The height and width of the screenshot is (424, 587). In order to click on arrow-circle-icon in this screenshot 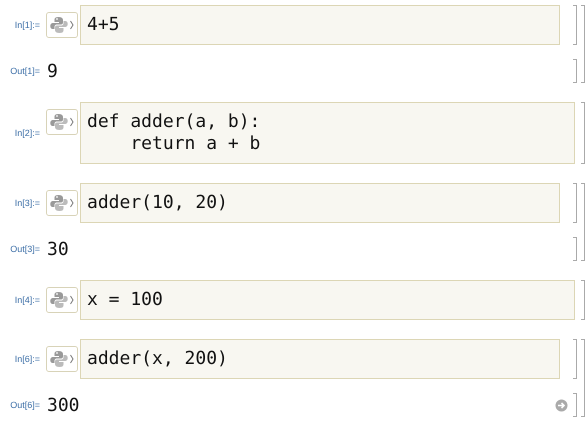, I will do `click(561, 405)`.